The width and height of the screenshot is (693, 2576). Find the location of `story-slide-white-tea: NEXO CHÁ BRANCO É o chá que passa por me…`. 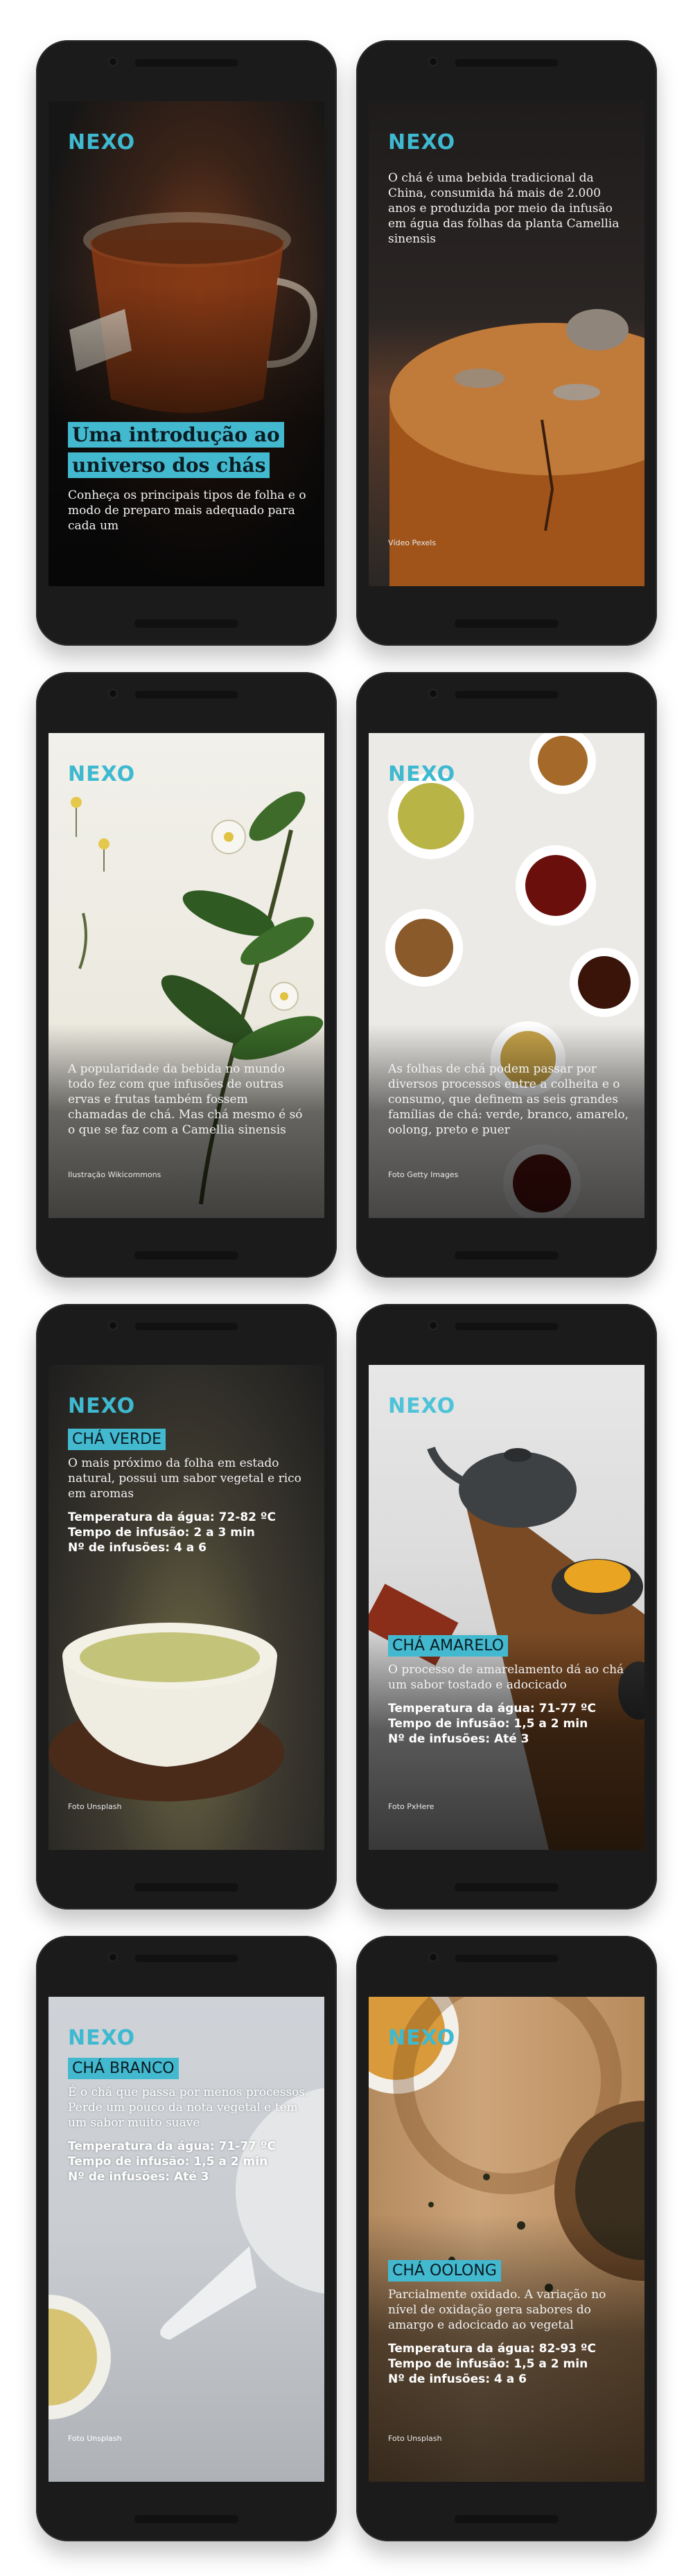

story-slide-white-tea: NEXO CHÁ BRANCO É o chá que passa por me… is located at coordinates (186, 2239).